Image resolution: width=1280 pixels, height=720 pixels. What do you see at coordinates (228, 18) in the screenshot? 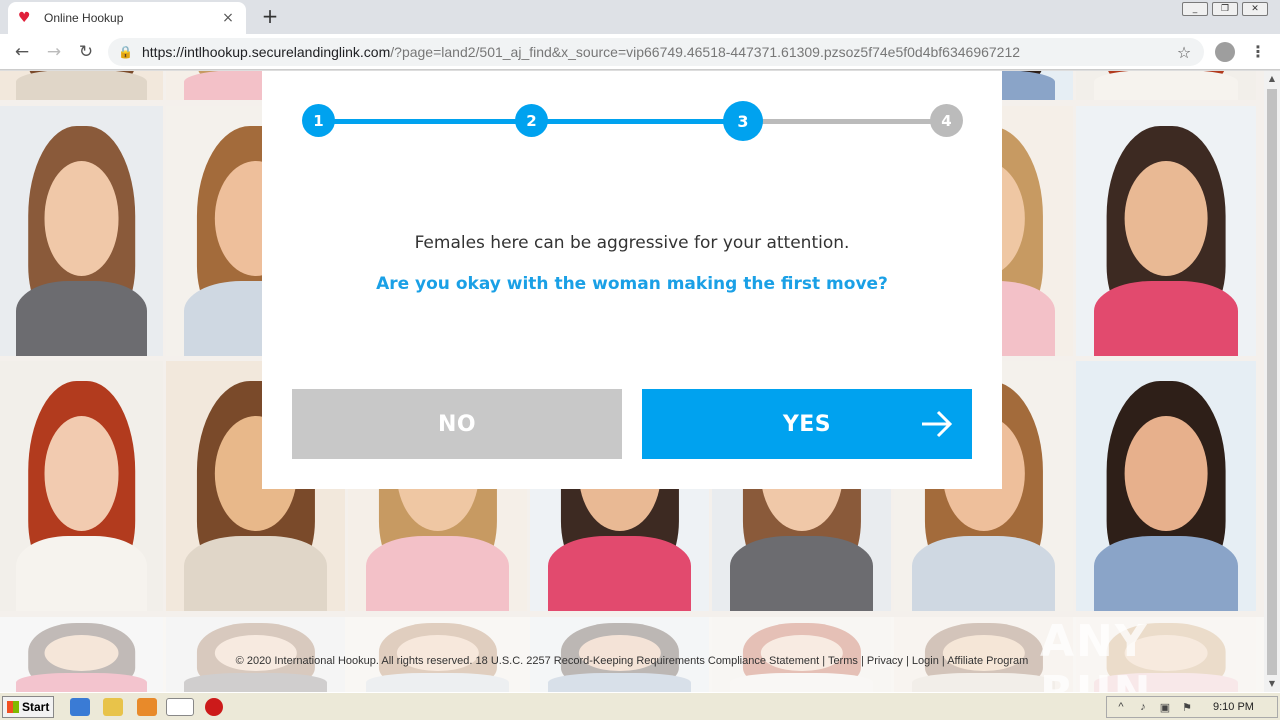
I see `tab-close-icon: ×` at bounding box center [228, 18].